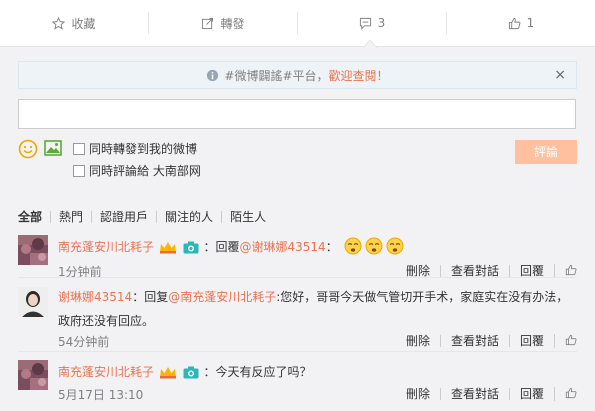  What do you see at coordinates (297, 158) in the screenshot?
I see `compose-tools: 同時轉發到我的微博 同時評論給 大南部网 評論` at bounding box center [297, 158].